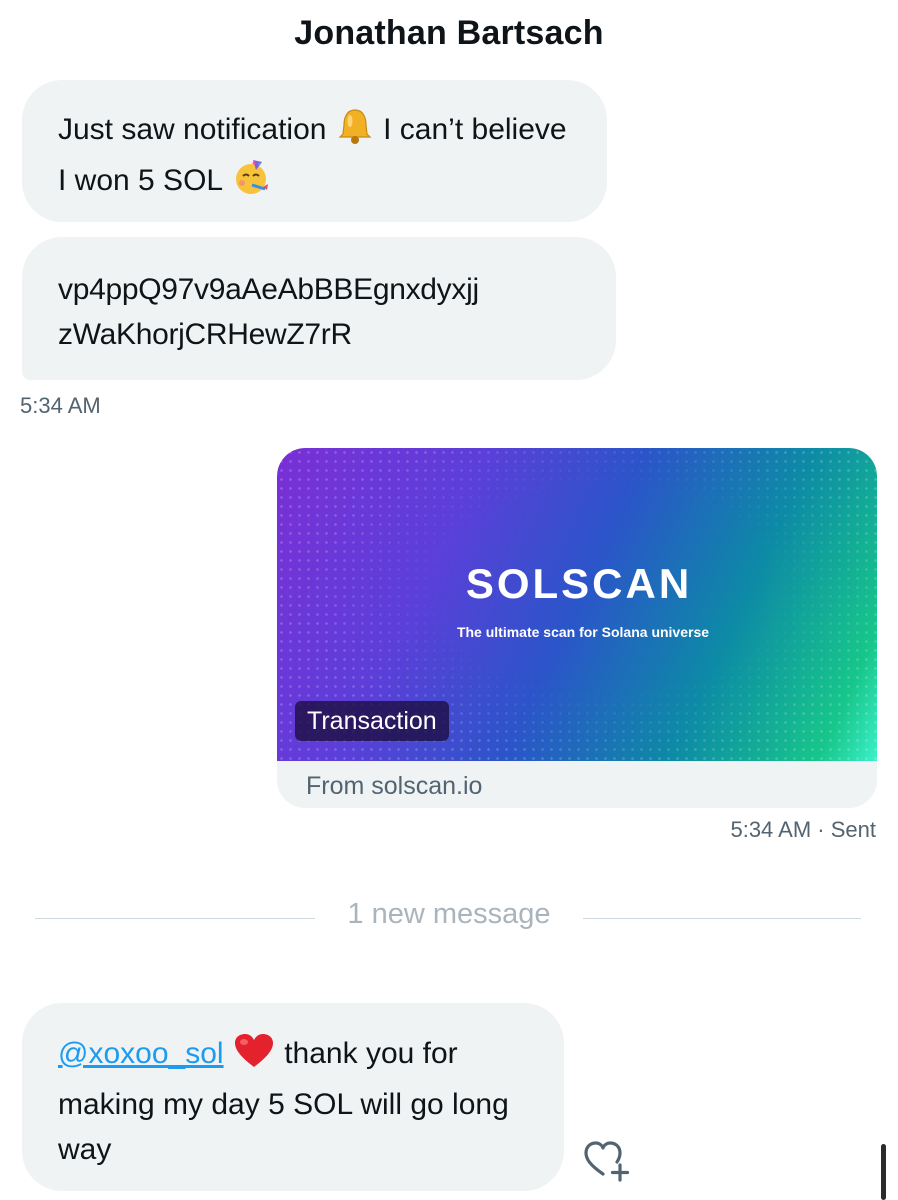  I want to click on link-preview-tagline: The ultimate scan for Solana universe, so click(583, 632).